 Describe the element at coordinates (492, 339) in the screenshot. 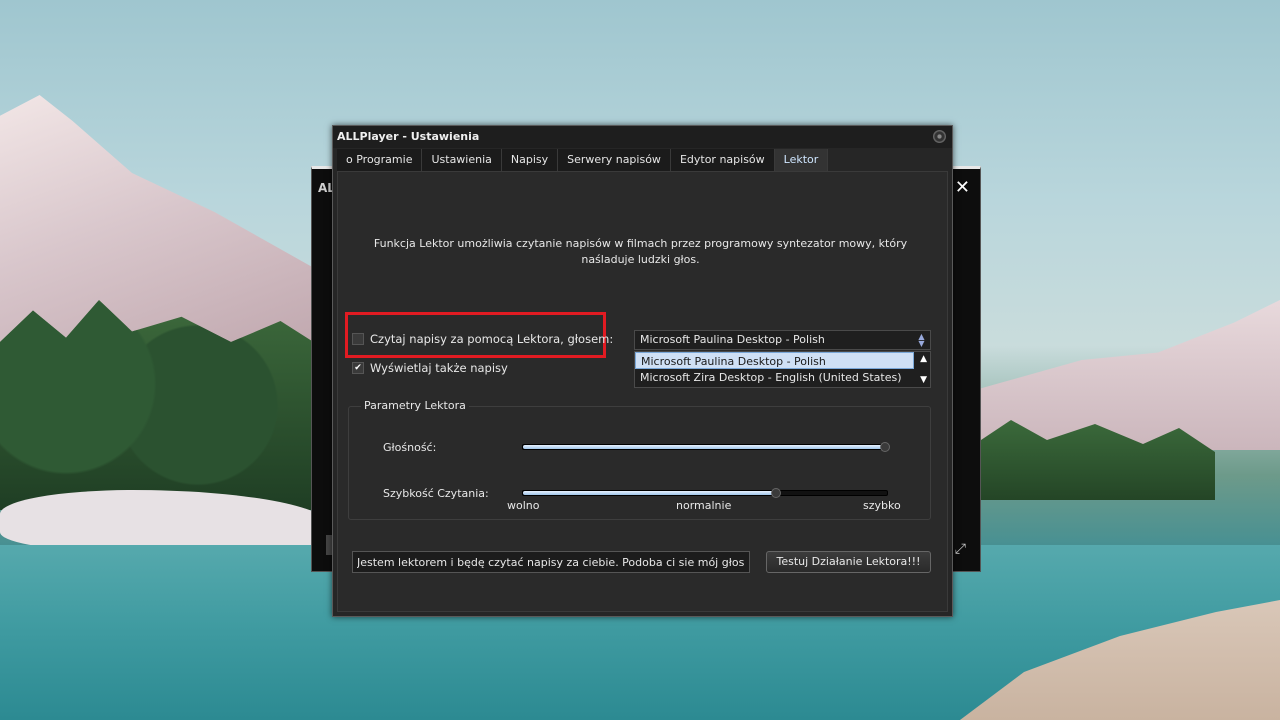

I see `read-checkbox-label: Czytaj napisy za pomocą Lektora, głosem:` at that location.